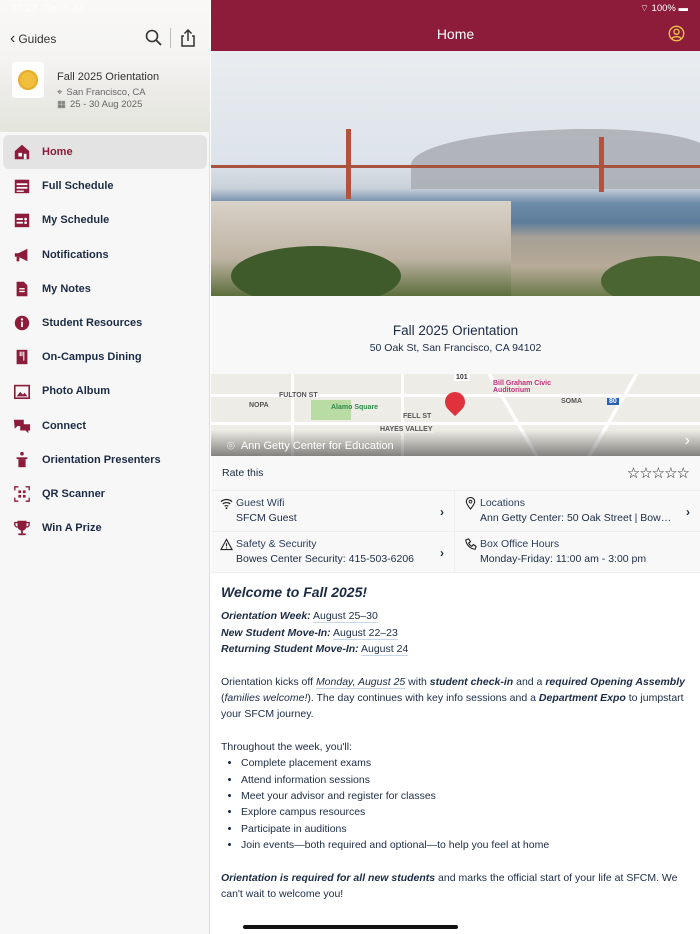  I want to click on info-value: SFCM Guest, so click(266, 518).